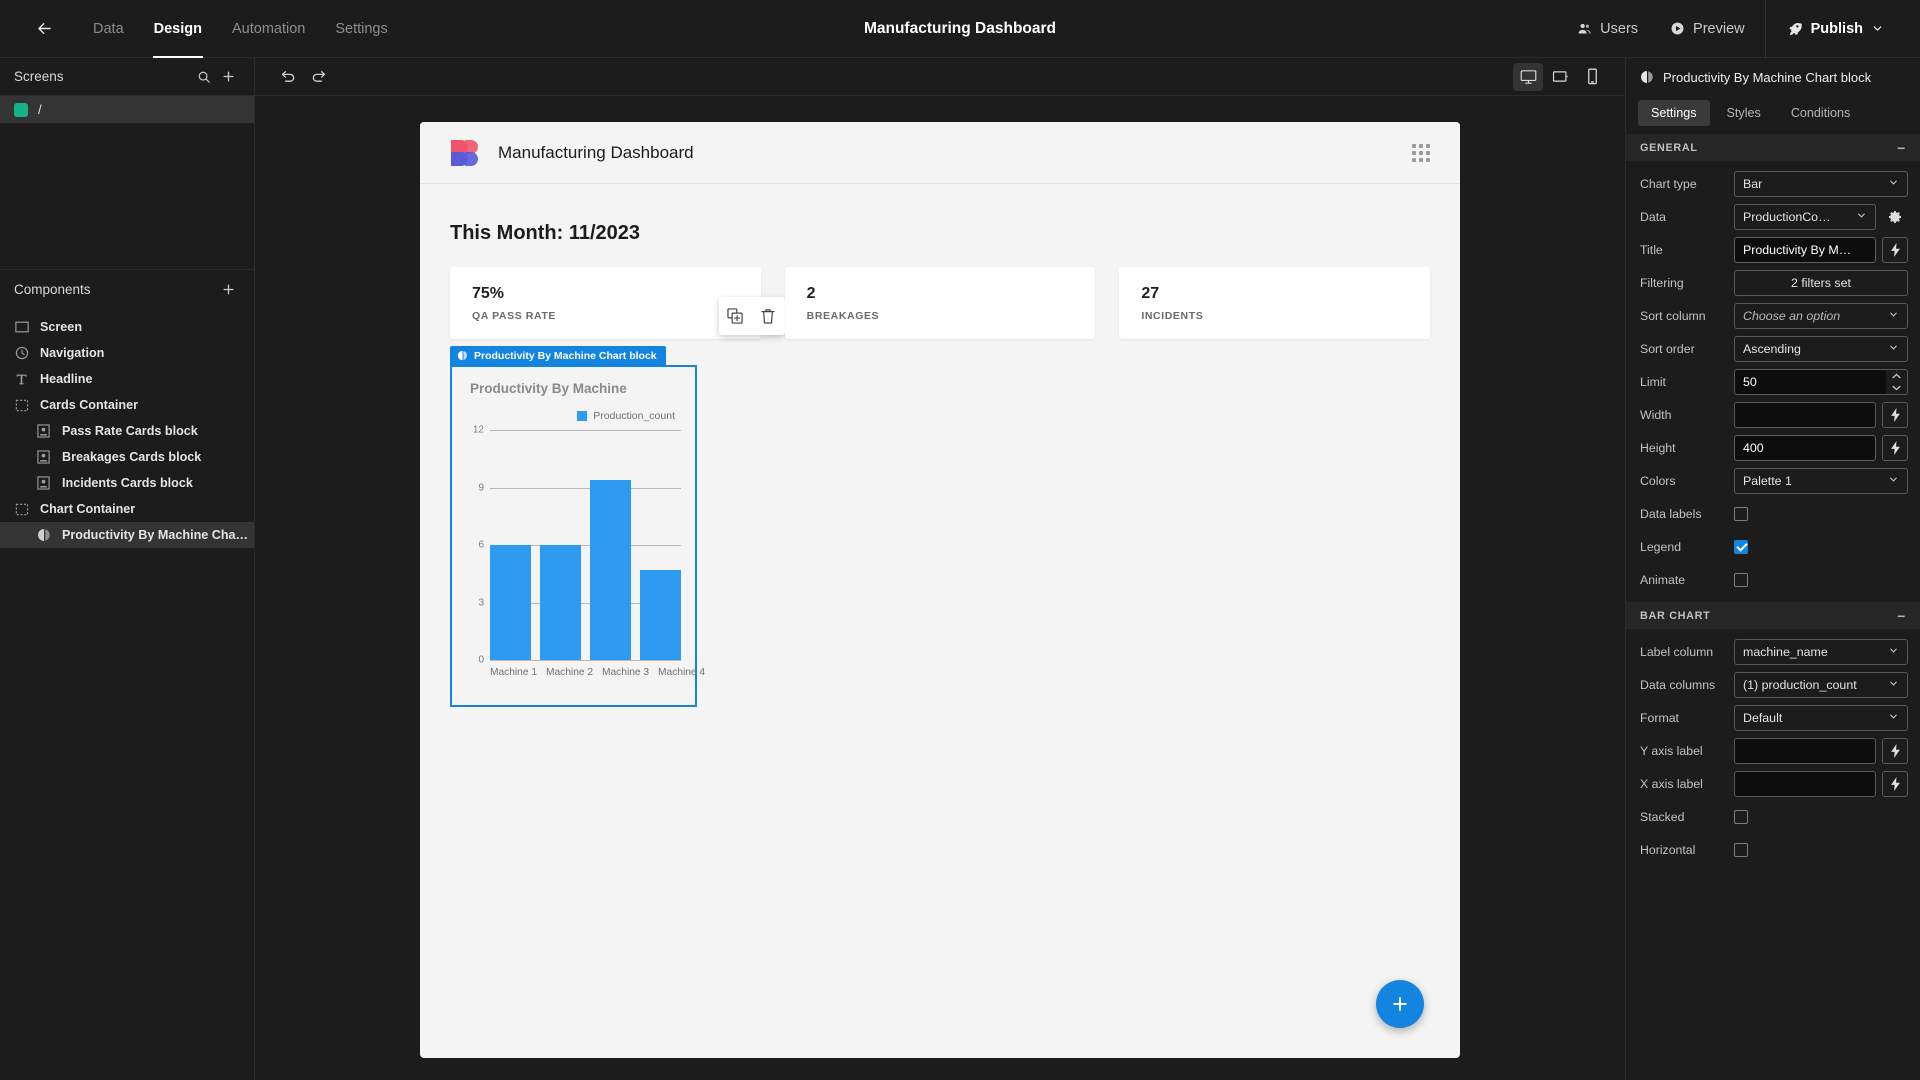 The image size is (1920, 1080). I want to click on component-item-breakages-cards-block: Breakages Cards block, so click(127, 457).